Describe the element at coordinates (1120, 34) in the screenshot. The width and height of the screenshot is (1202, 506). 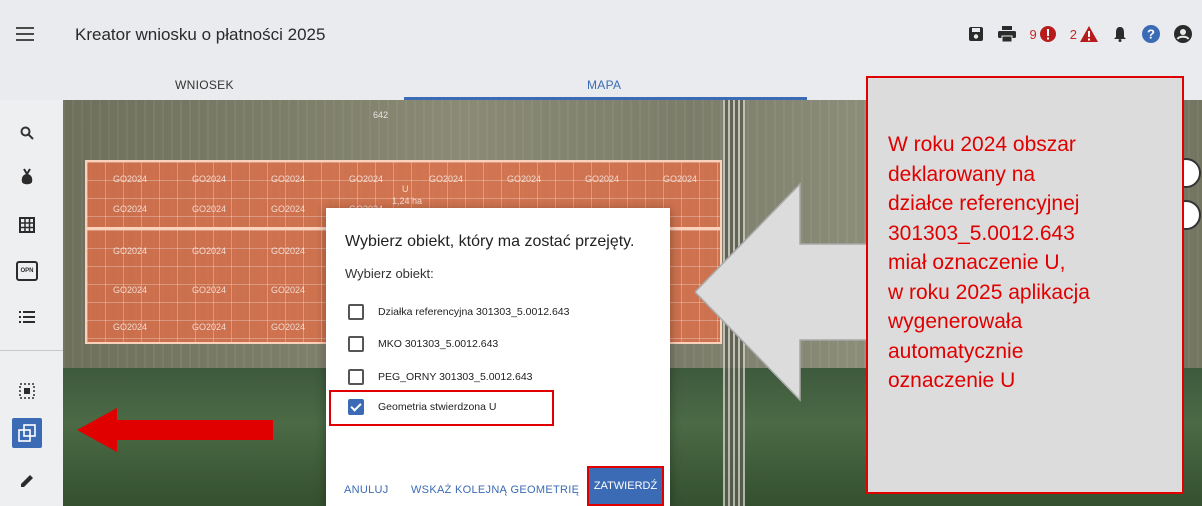
I see `bell-icon` at that location.